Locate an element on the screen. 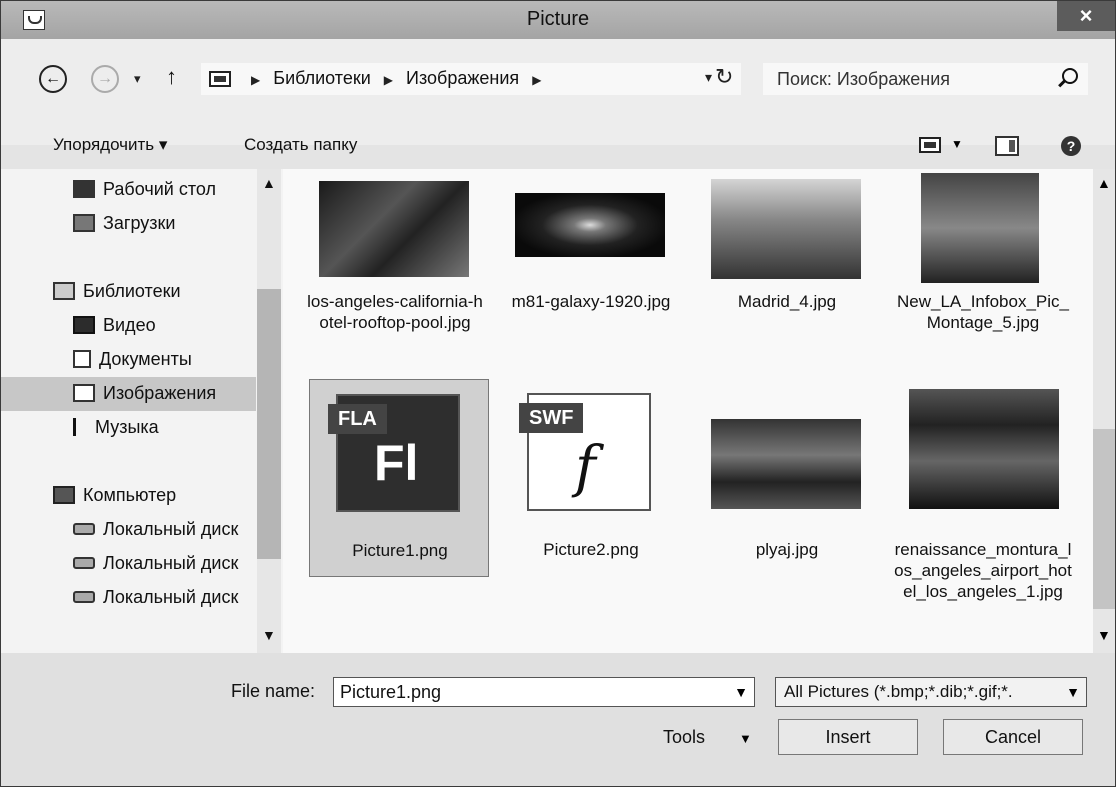  sidebar-item-music: Музыка is located at coordinates (116, 427).